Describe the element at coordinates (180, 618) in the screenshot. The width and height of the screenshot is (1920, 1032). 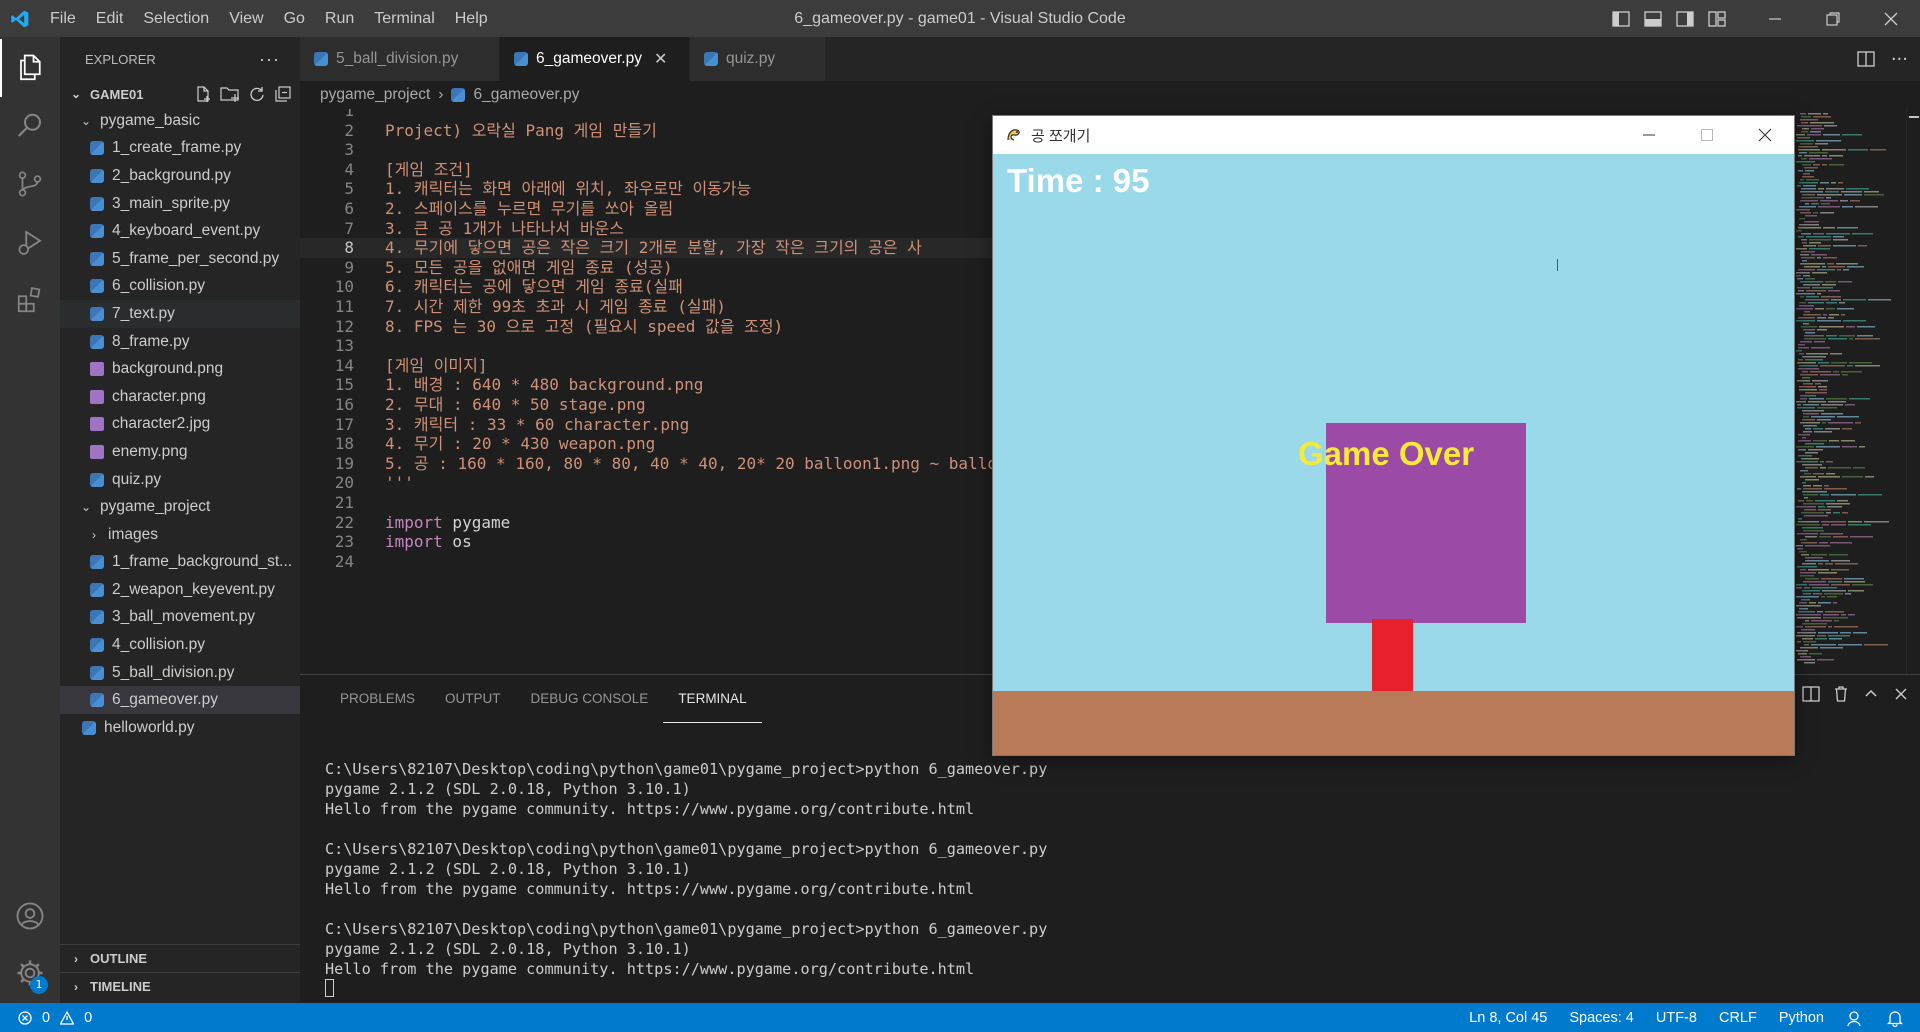
I see `tree-file: 3_ball_movement.py` at that location.